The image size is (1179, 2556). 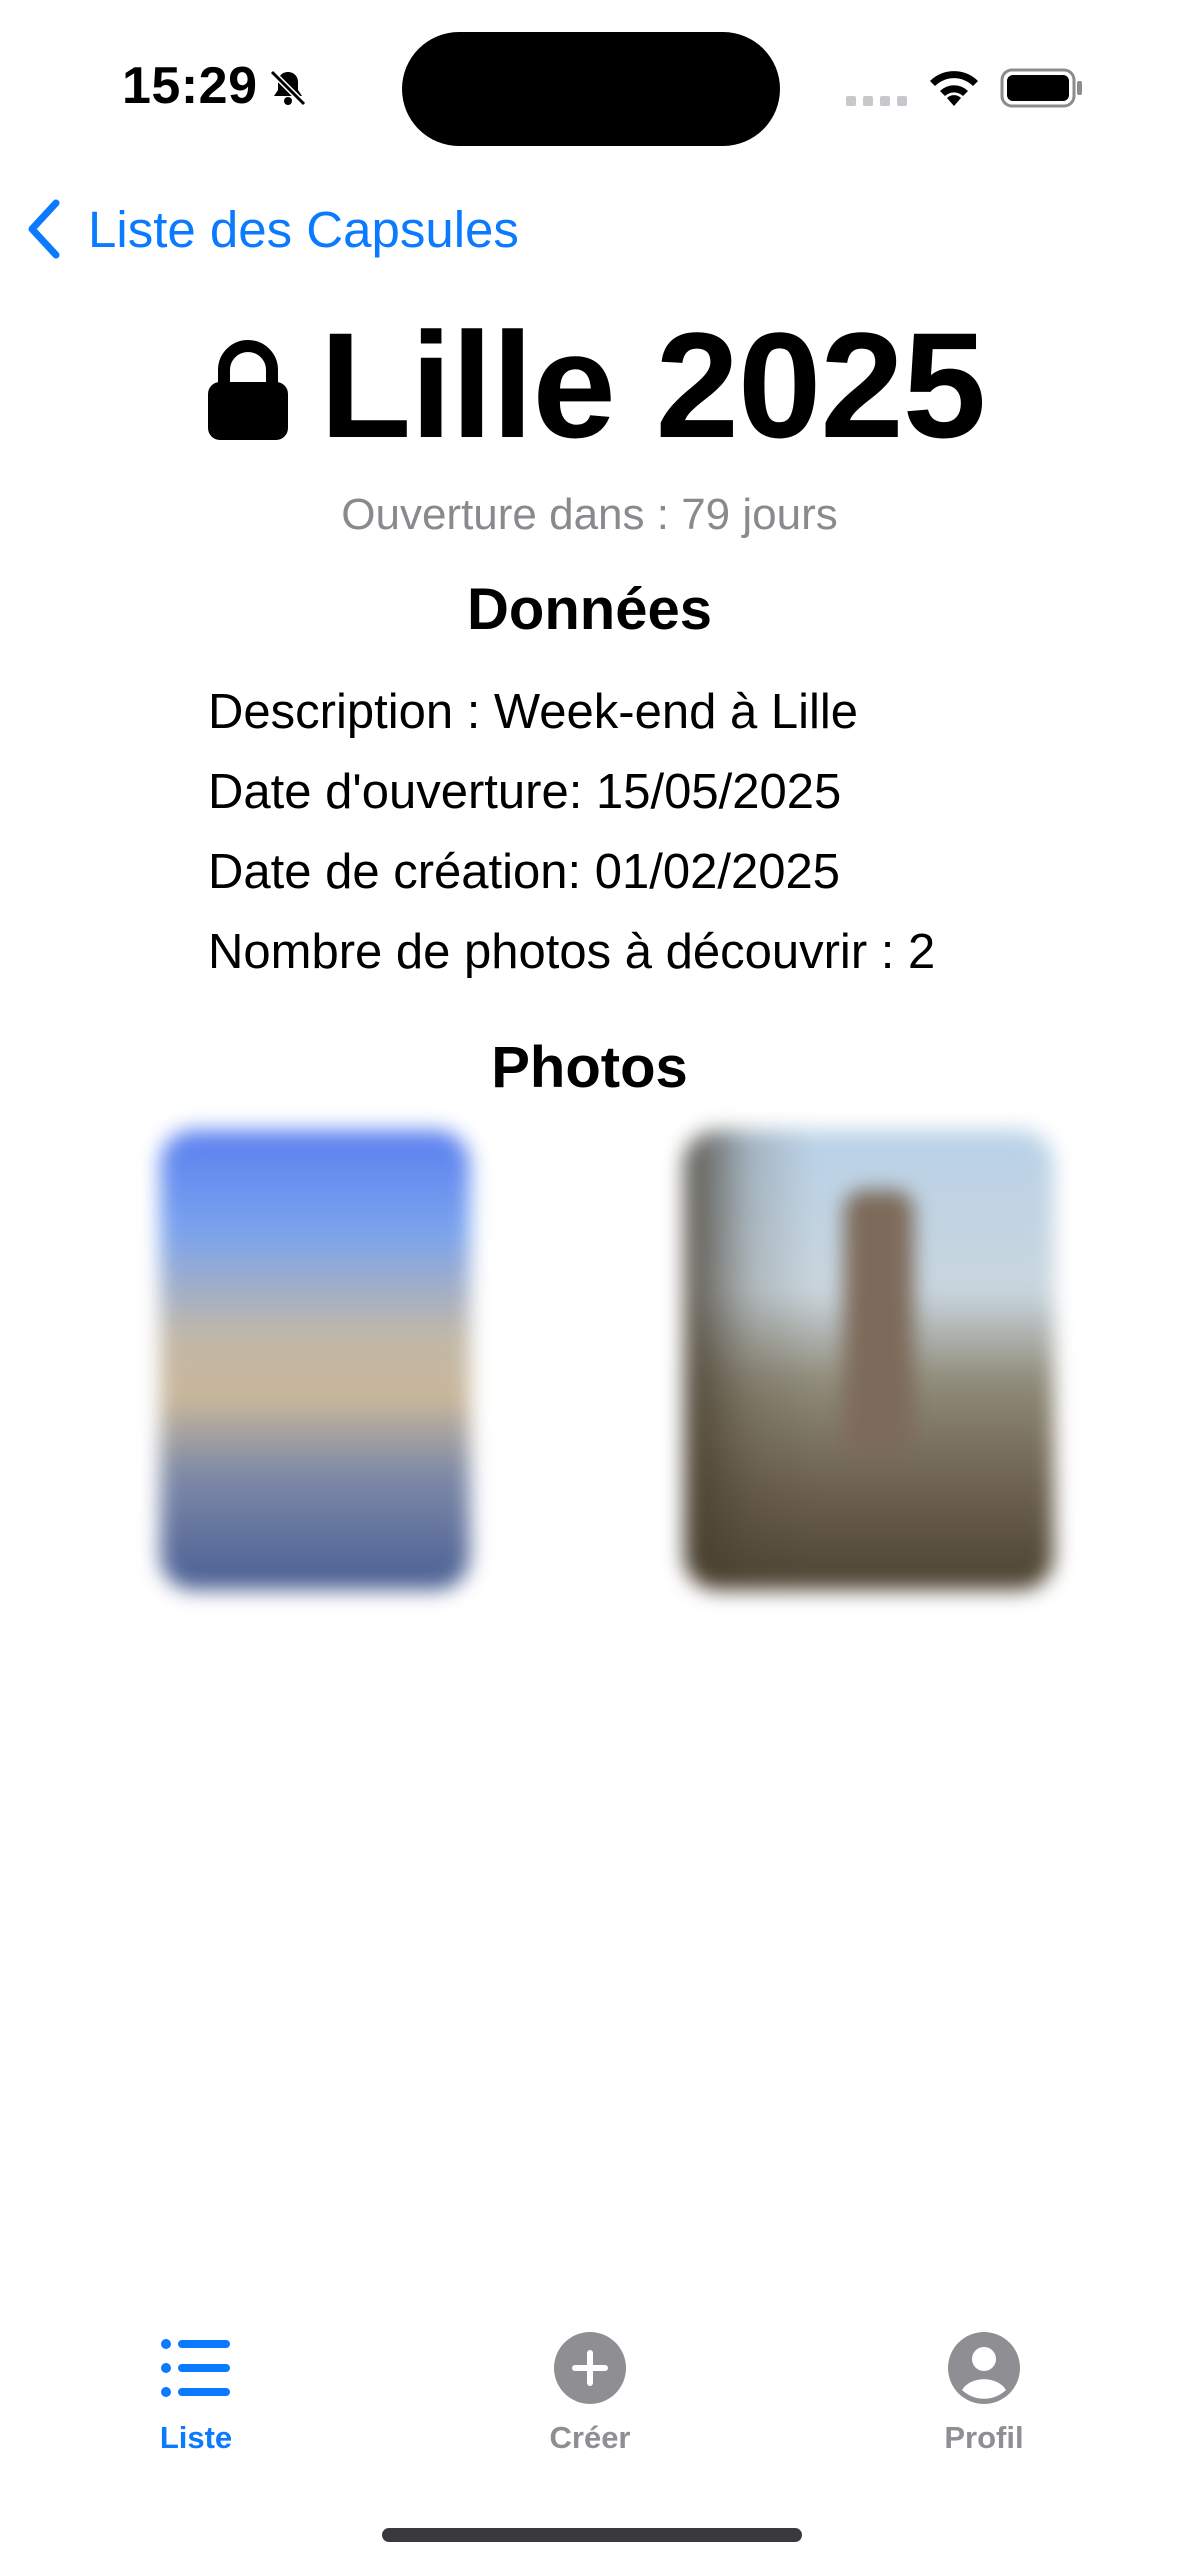 What do you see at coordinates (876, 101) in the screenshot?
I see `cellular-signal-icon` at bounding box center [876, 101].